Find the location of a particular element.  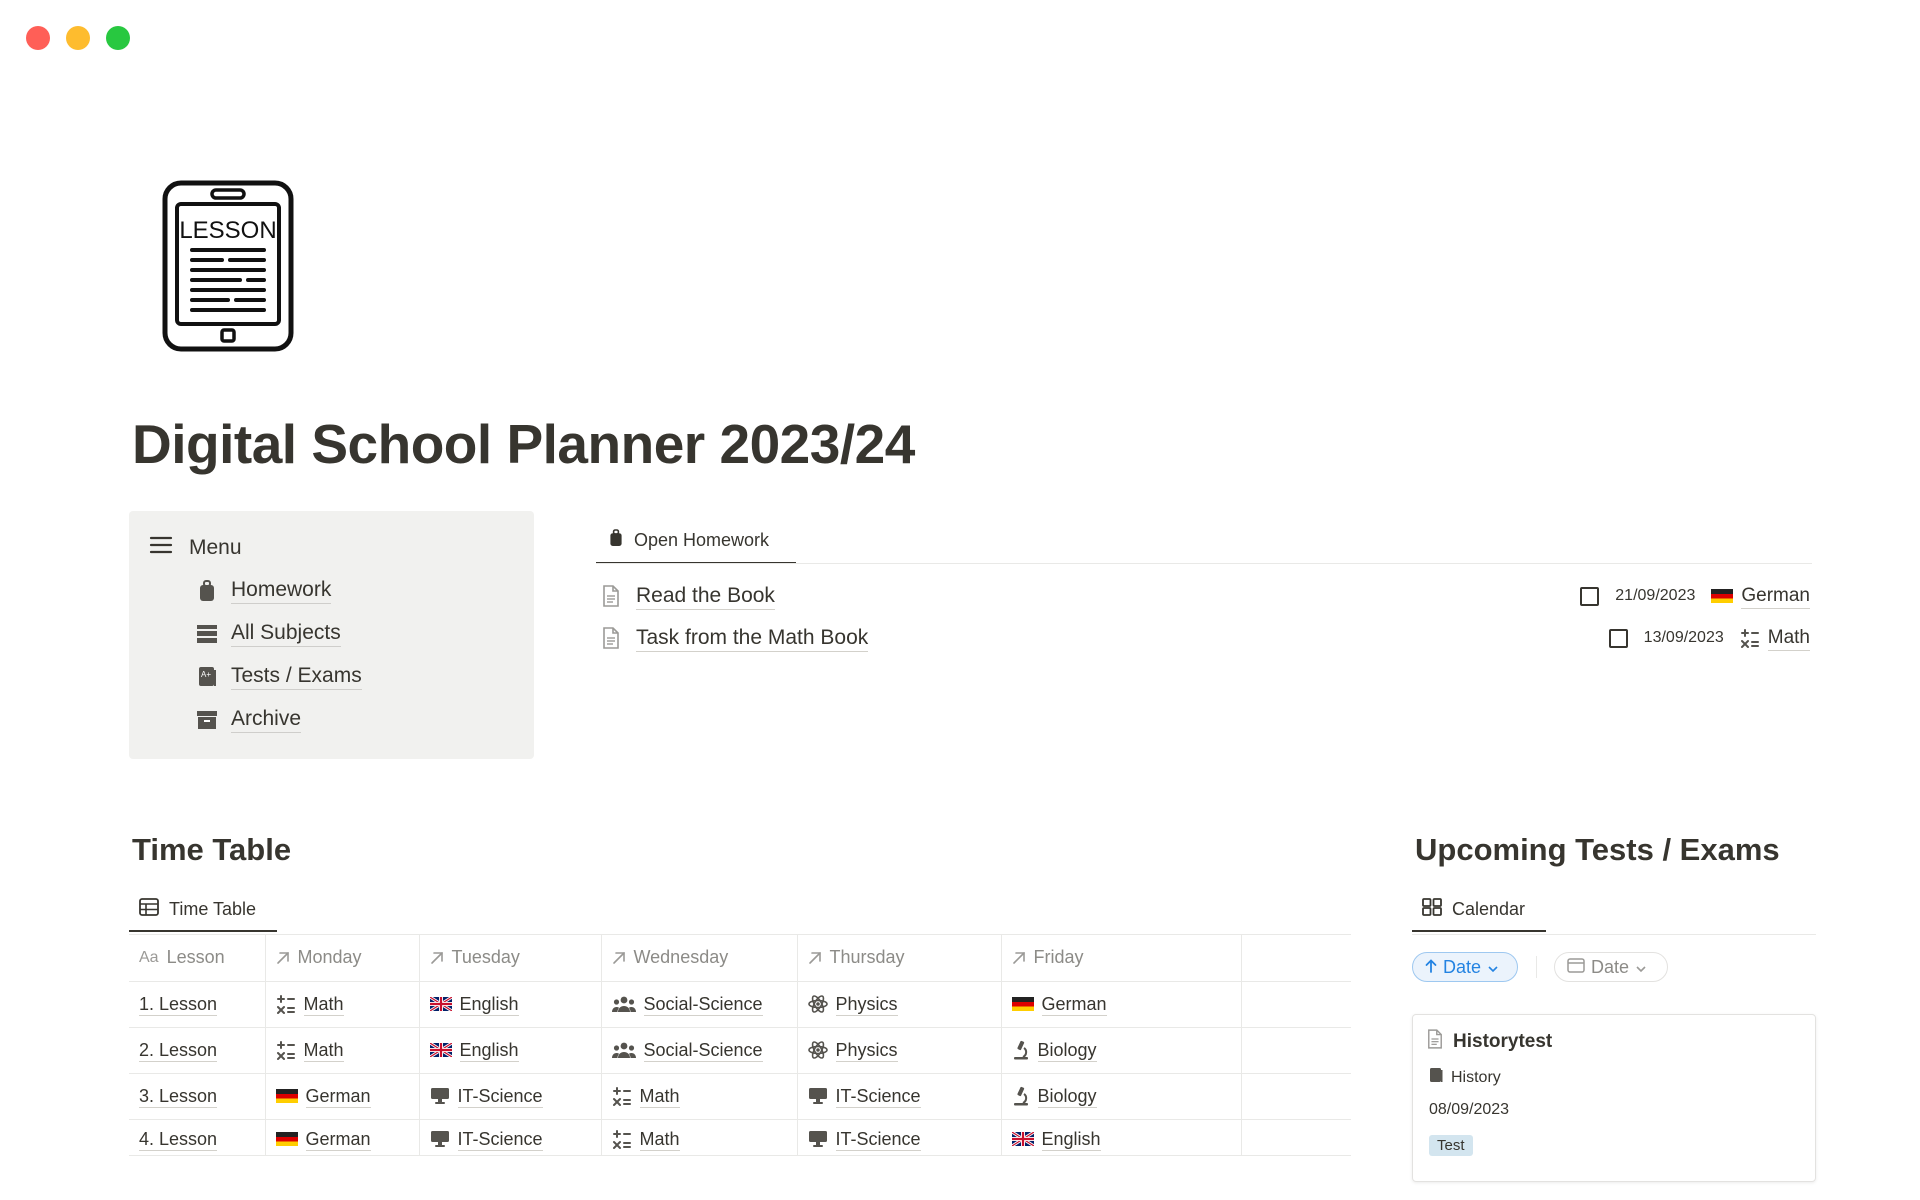

homework-title: Read the Book is located at coordinates (705, 596).